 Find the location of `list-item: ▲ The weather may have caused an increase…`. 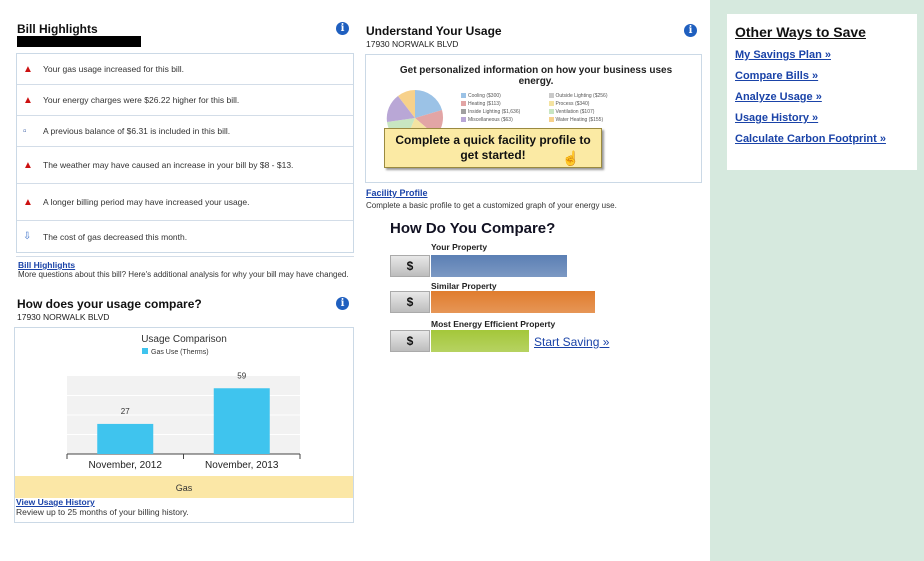

list-item: ▲ The weather may have caused an increase… is located at coordinates (185, 165).